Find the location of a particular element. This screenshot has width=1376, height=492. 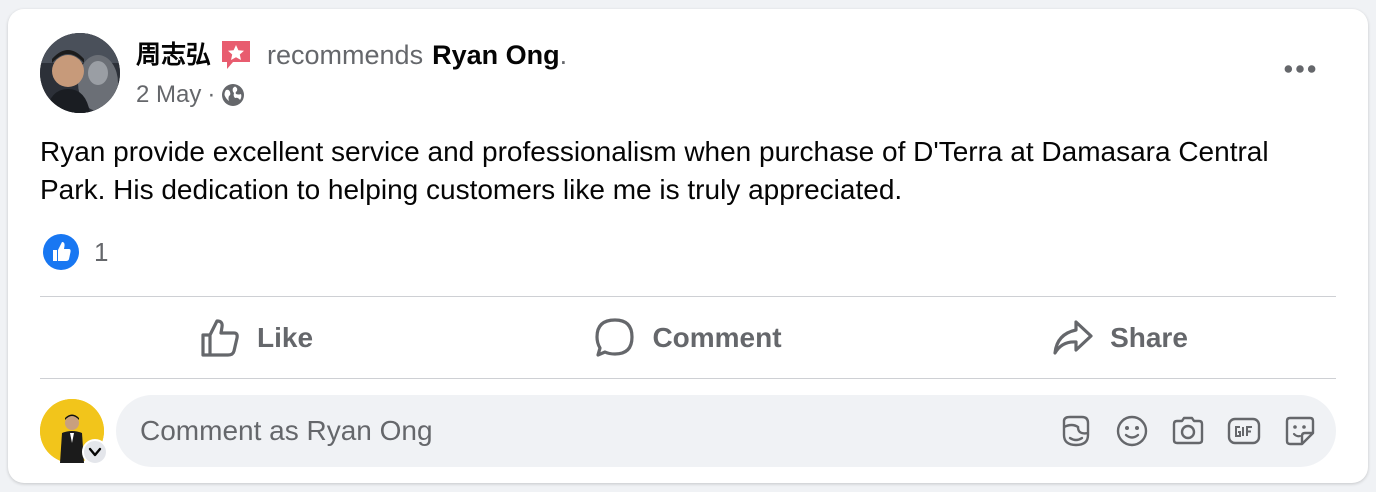

share-label: Share is located at coordinates (1149, 337).